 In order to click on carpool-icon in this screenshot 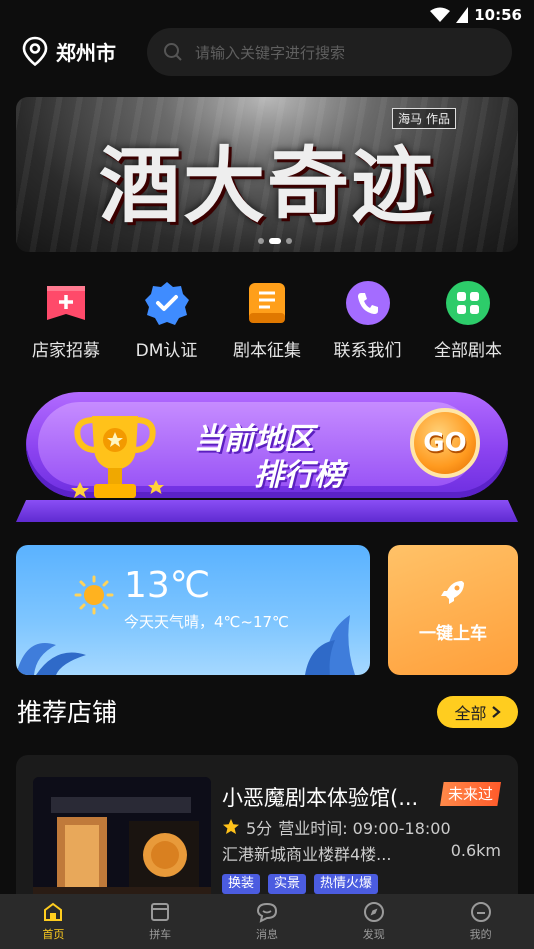, I will do `click(160, 912)`.